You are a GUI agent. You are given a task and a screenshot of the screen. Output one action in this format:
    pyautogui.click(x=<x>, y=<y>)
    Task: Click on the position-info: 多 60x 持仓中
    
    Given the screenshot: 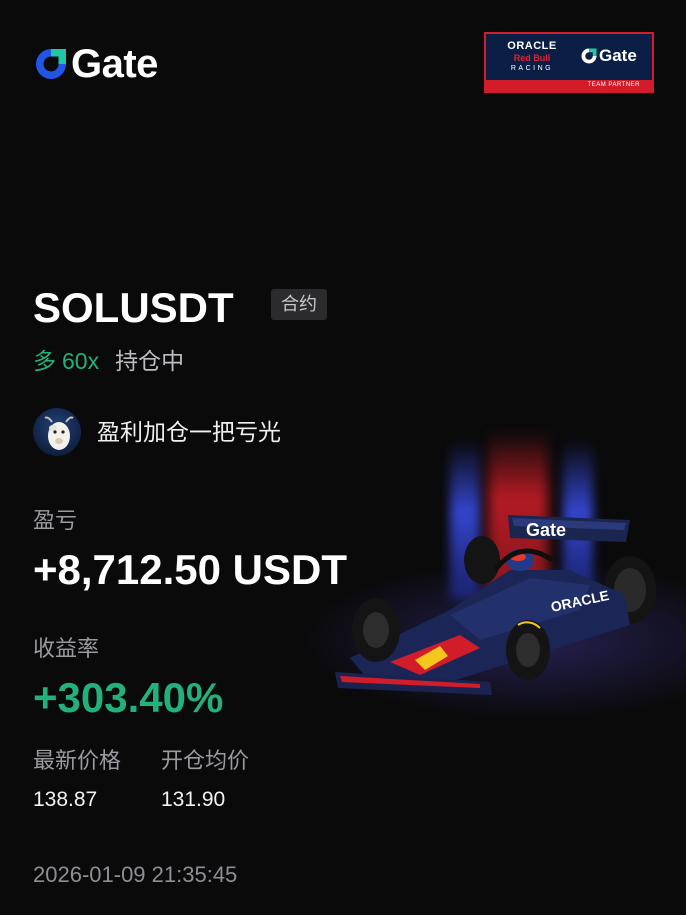 What is the action you would take?
    pyautogui.click(x=108, y=359)
    